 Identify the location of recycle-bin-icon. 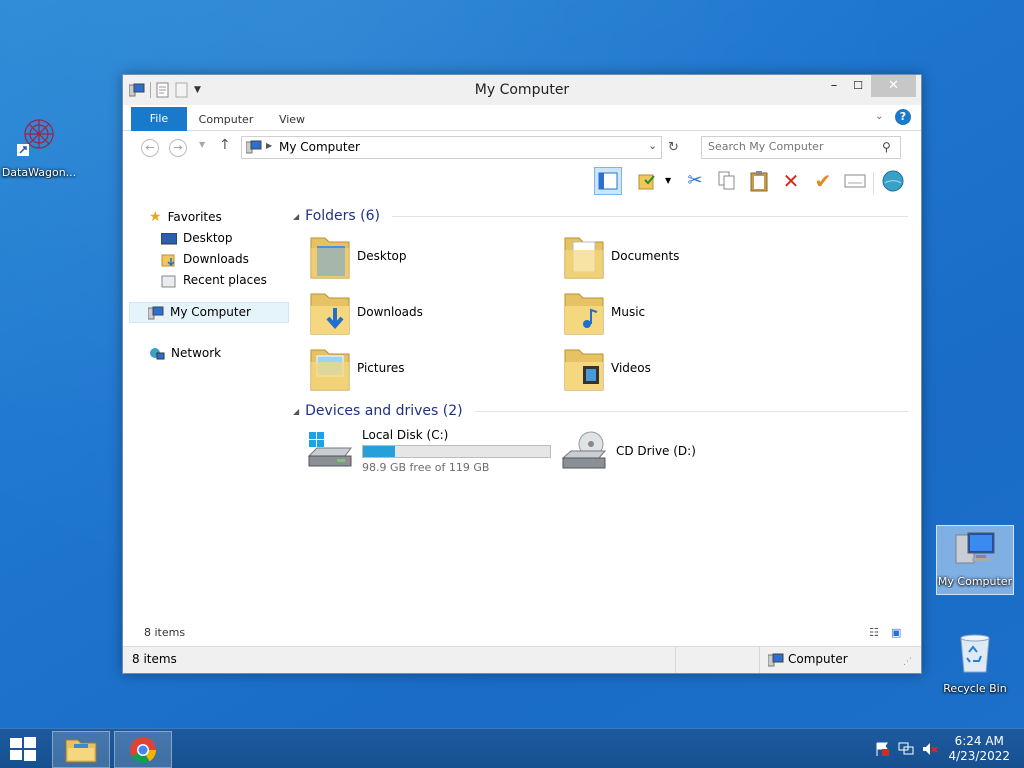
(975, 653).